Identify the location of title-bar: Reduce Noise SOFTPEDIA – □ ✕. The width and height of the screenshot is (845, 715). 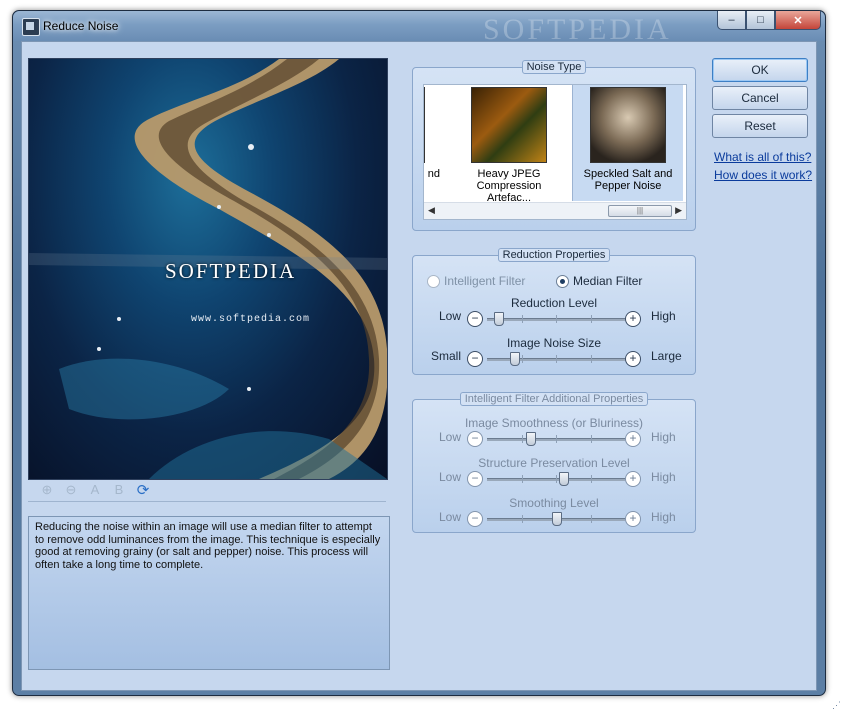
(419, 28).